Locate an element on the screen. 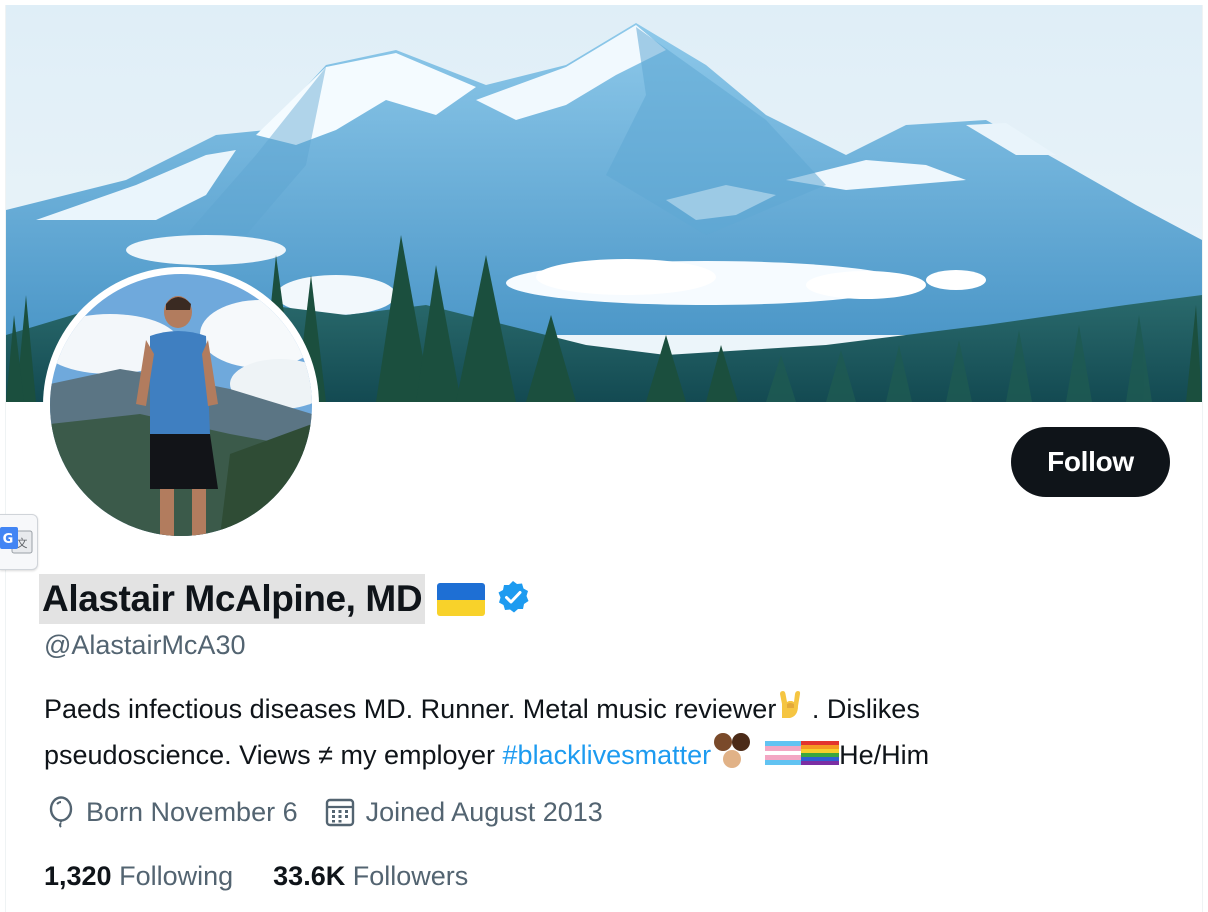 Image resolution: width=1208 pixels, height=912 pixels. birthday-item: Born November 6 is located at coordinates (172, 812).